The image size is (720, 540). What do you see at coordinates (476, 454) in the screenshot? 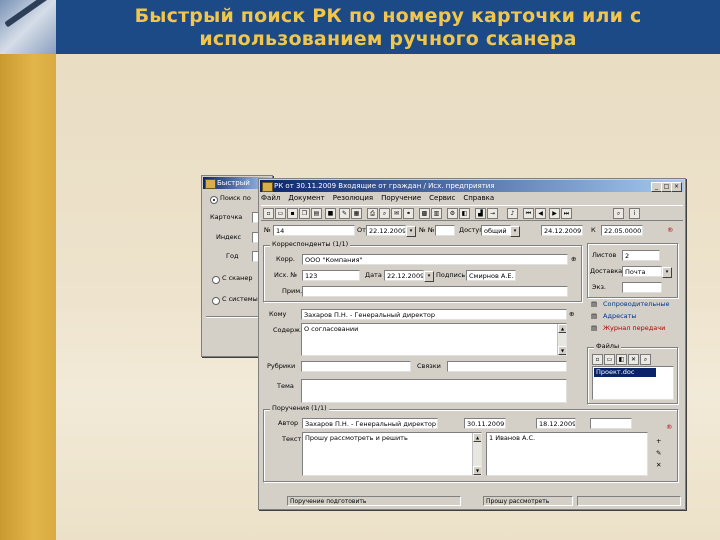
I see `res-text-scrollbar: ▲ ▼` at bounding box center [476, 454].